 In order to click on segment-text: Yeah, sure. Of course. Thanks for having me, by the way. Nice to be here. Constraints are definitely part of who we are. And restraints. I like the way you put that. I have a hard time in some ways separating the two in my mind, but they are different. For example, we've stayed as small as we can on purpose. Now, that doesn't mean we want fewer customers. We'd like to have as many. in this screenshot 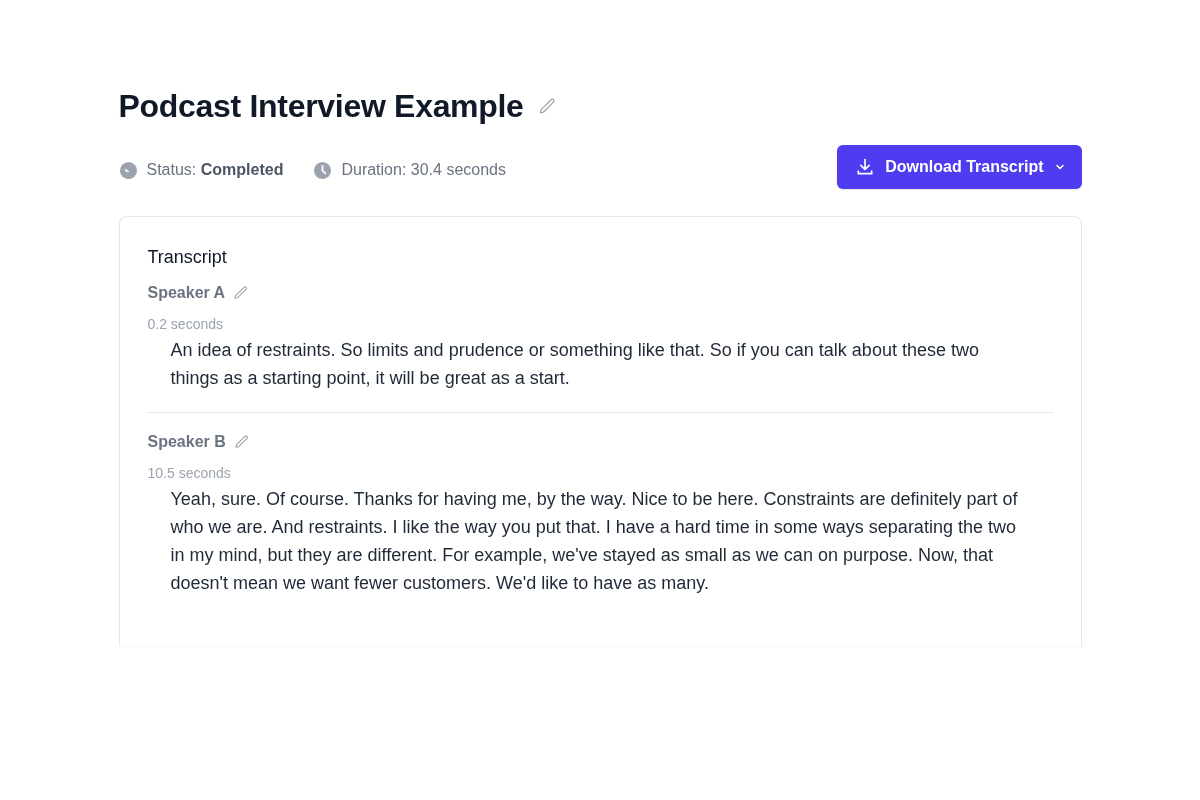, I will do `click(594, 541)`.